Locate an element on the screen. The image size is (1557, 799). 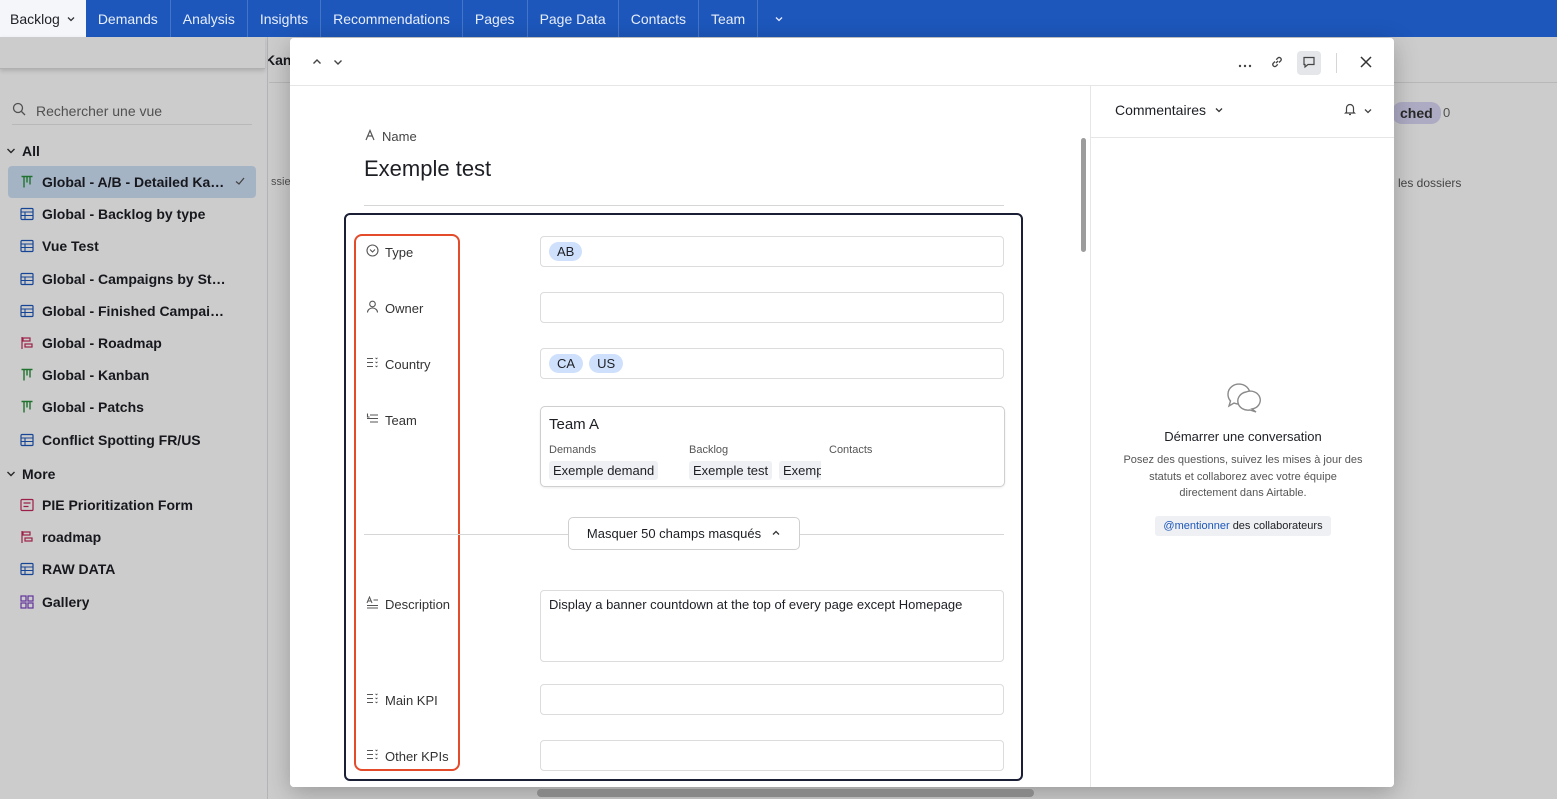
field-label-text: Country is located at coordinates (408, 364).